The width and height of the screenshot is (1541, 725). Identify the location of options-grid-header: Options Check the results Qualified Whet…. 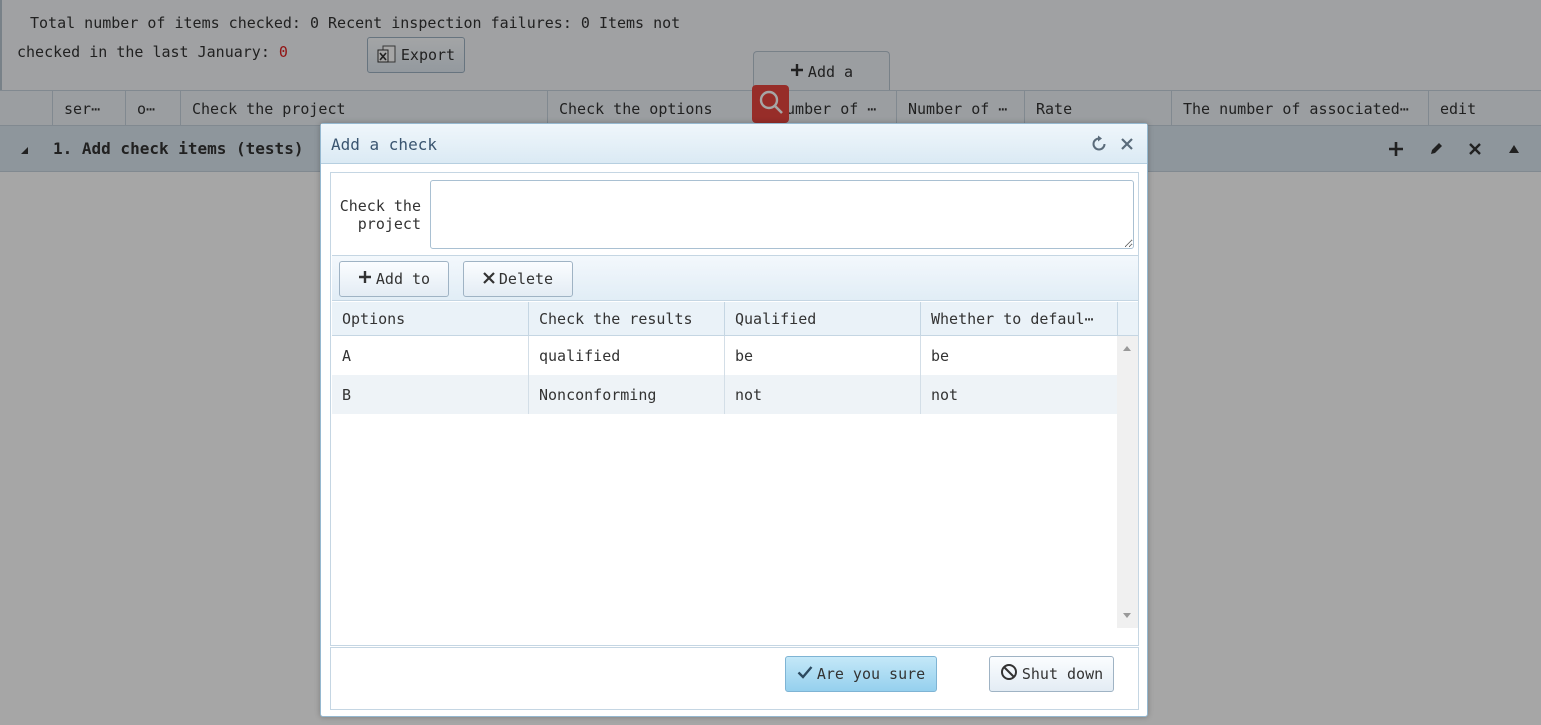
(735, 319).